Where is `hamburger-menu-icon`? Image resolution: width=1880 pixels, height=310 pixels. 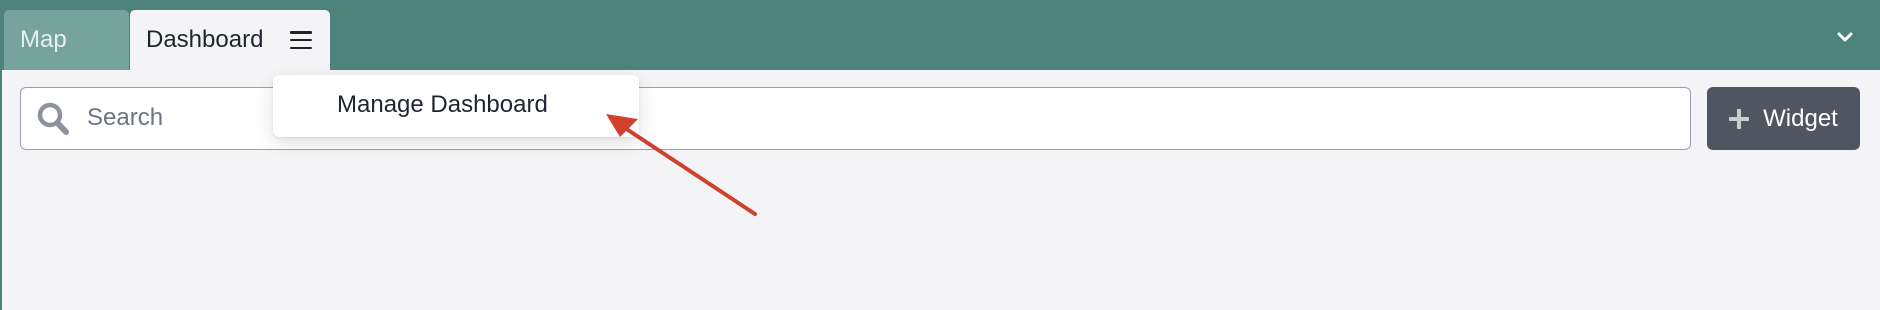 hamburger-menu-icon is located at coordinates (301, 40).